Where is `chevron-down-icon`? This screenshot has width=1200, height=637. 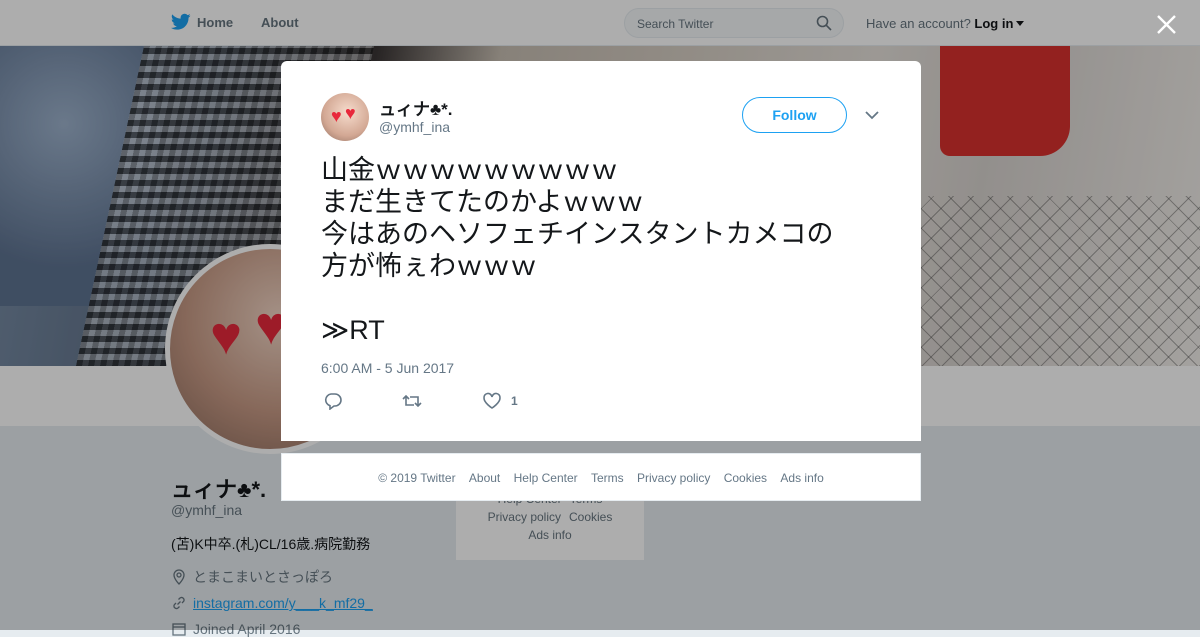 chevron-down-icon is located at coordinates (872, 115).